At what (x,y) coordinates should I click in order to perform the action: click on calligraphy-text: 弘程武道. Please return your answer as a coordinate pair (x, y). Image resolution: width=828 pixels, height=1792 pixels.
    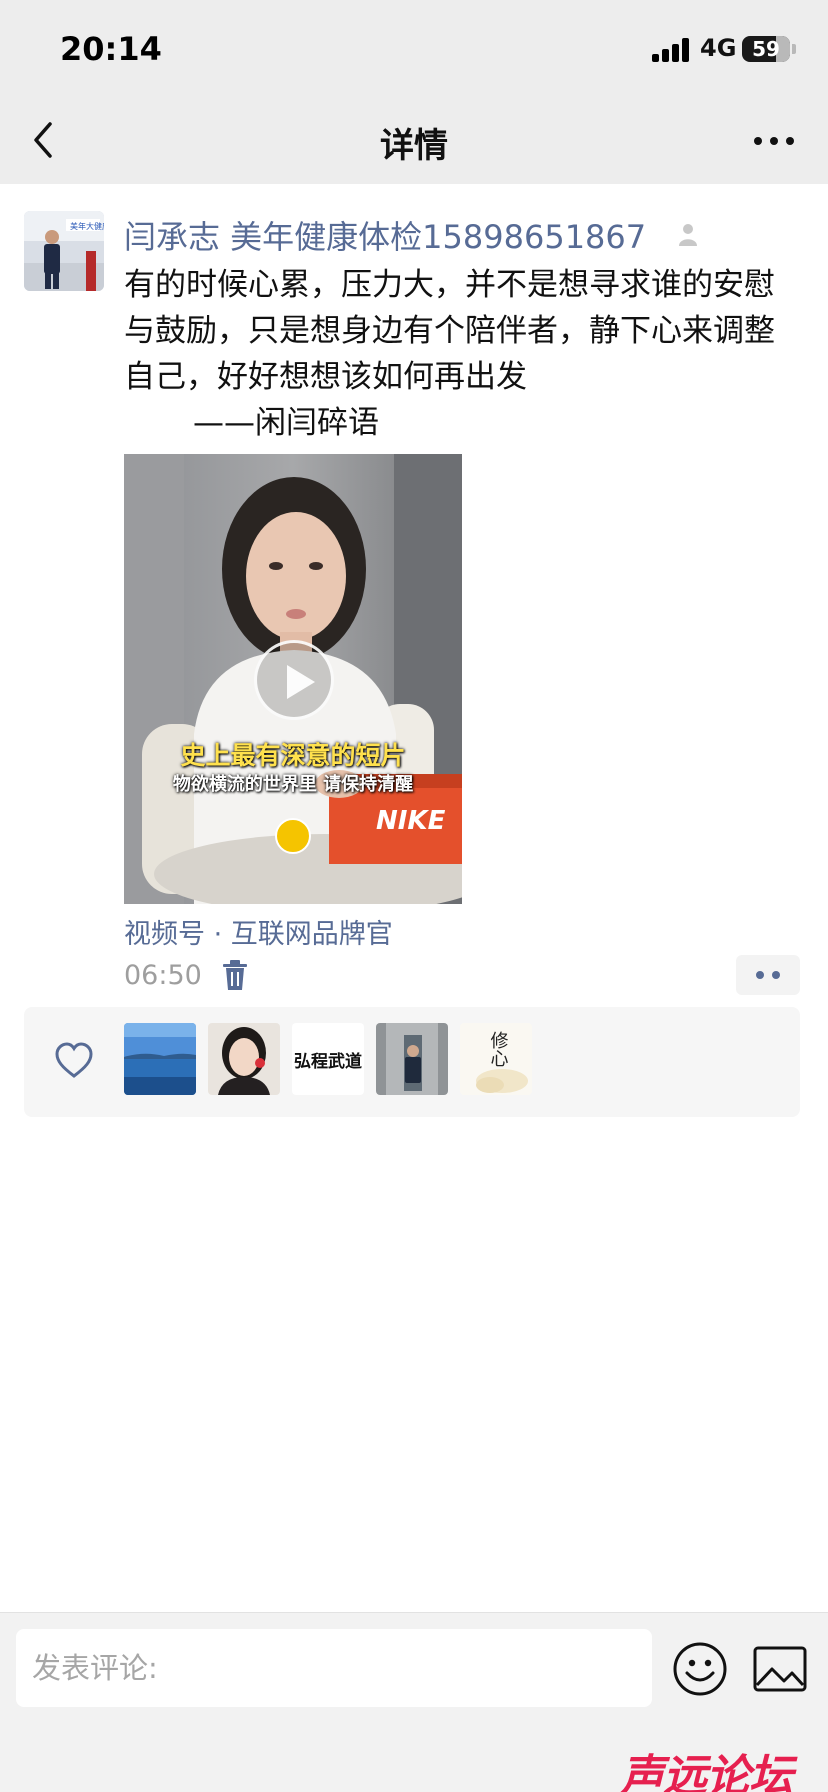
    Looking at the image, I should click on (328, 1061).